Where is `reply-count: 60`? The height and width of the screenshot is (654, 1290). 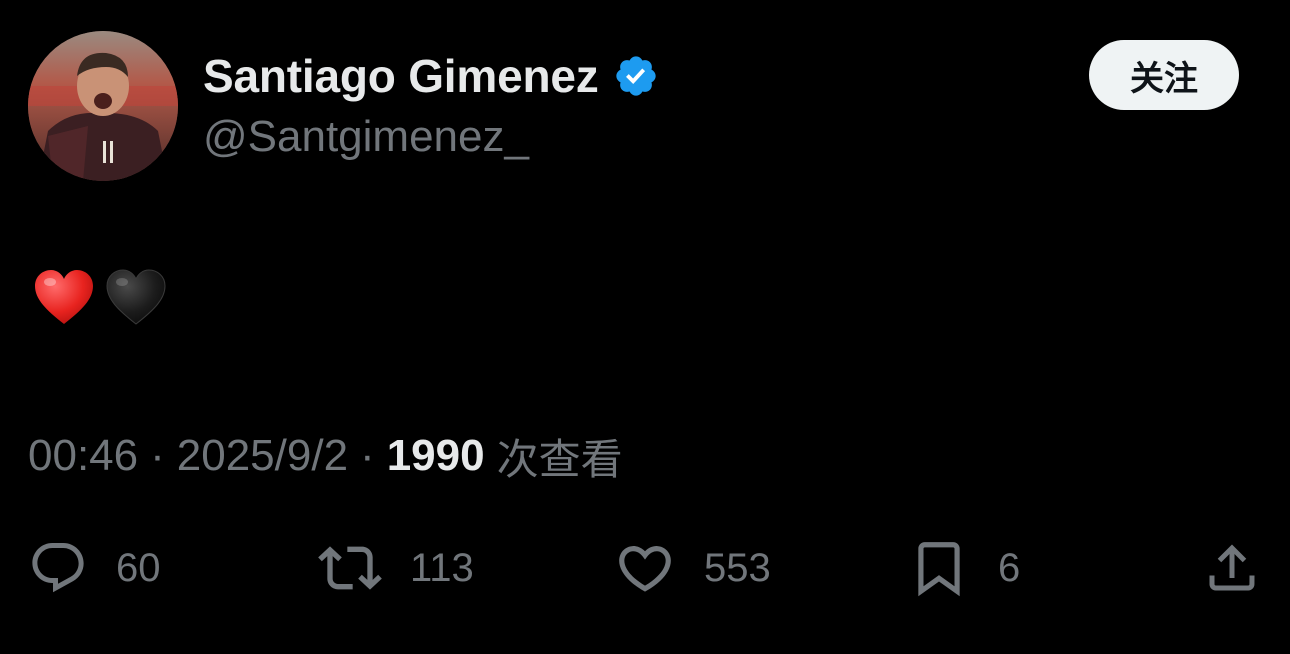 reply-count: 60 is located at coordinates (138, 567).